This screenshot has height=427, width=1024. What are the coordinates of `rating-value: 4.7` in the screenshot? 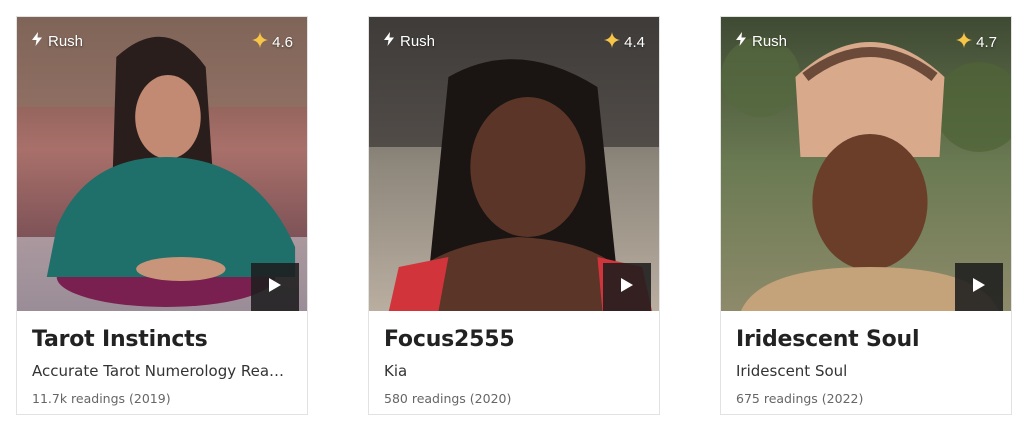 It's located at (986, 42).